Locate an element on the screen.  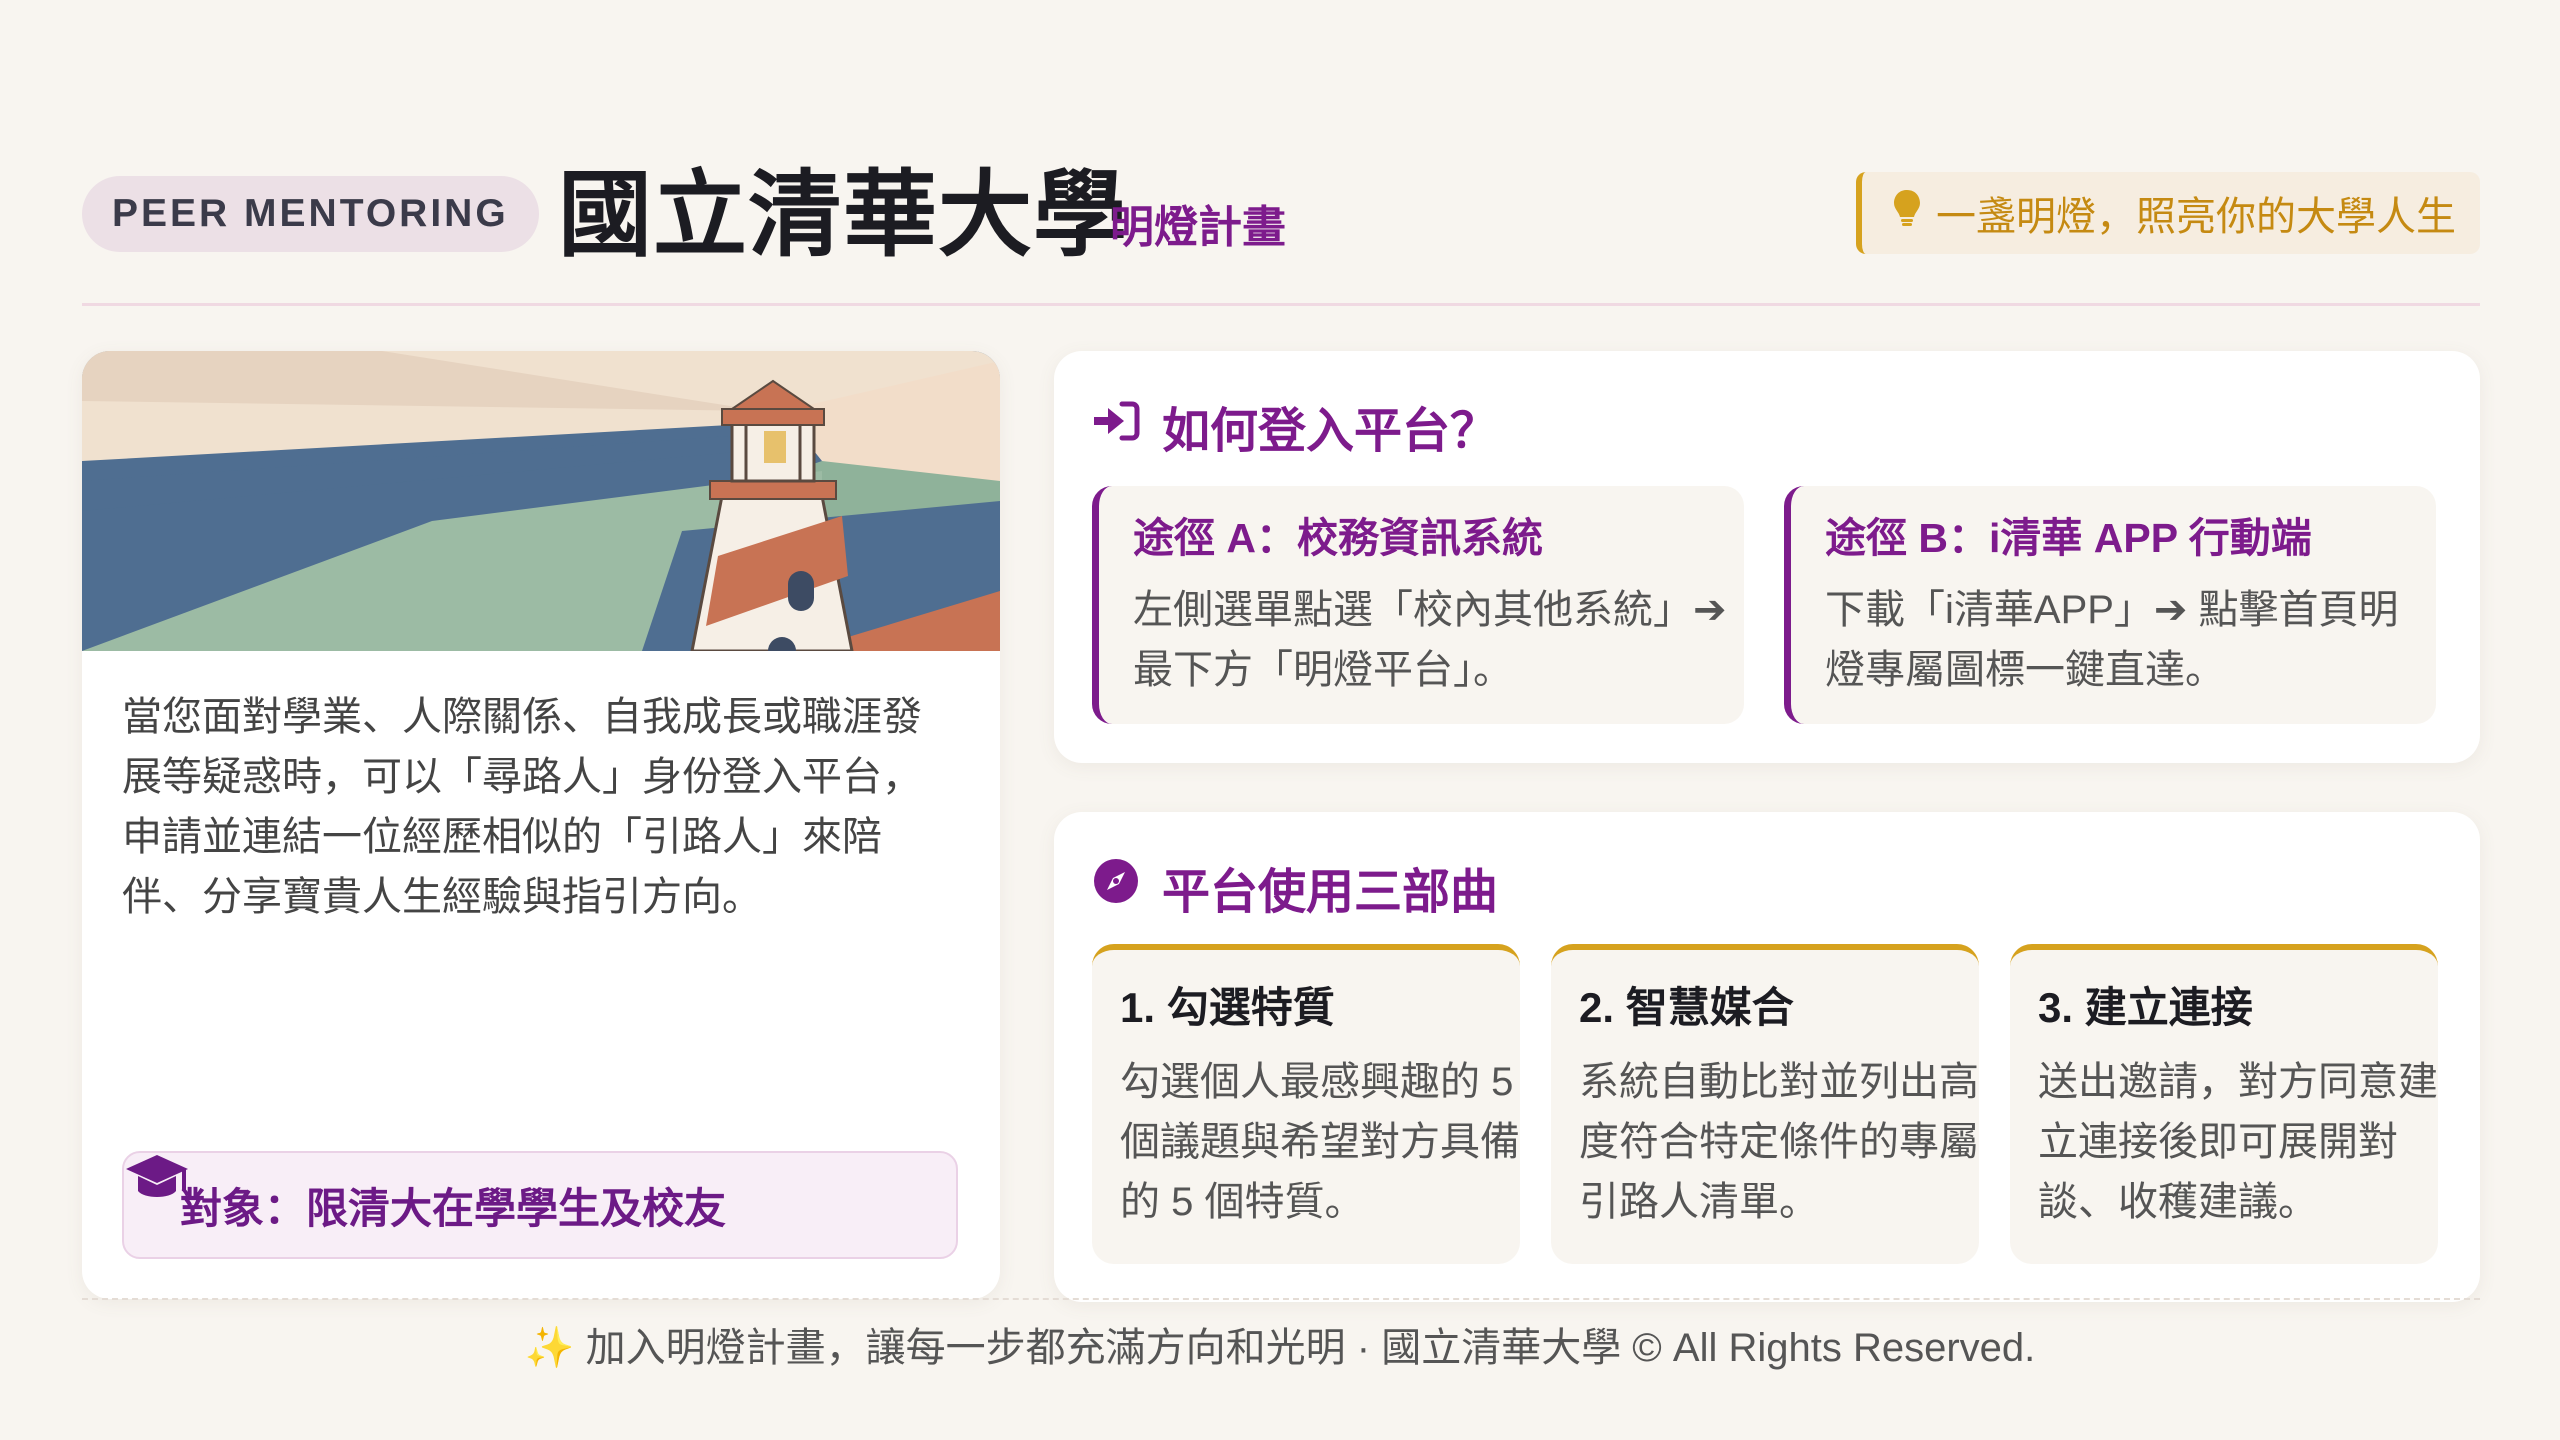
slogan-banner: 一盞明燈，照亮你的大學人生 is located at coordinates (2168, 213).